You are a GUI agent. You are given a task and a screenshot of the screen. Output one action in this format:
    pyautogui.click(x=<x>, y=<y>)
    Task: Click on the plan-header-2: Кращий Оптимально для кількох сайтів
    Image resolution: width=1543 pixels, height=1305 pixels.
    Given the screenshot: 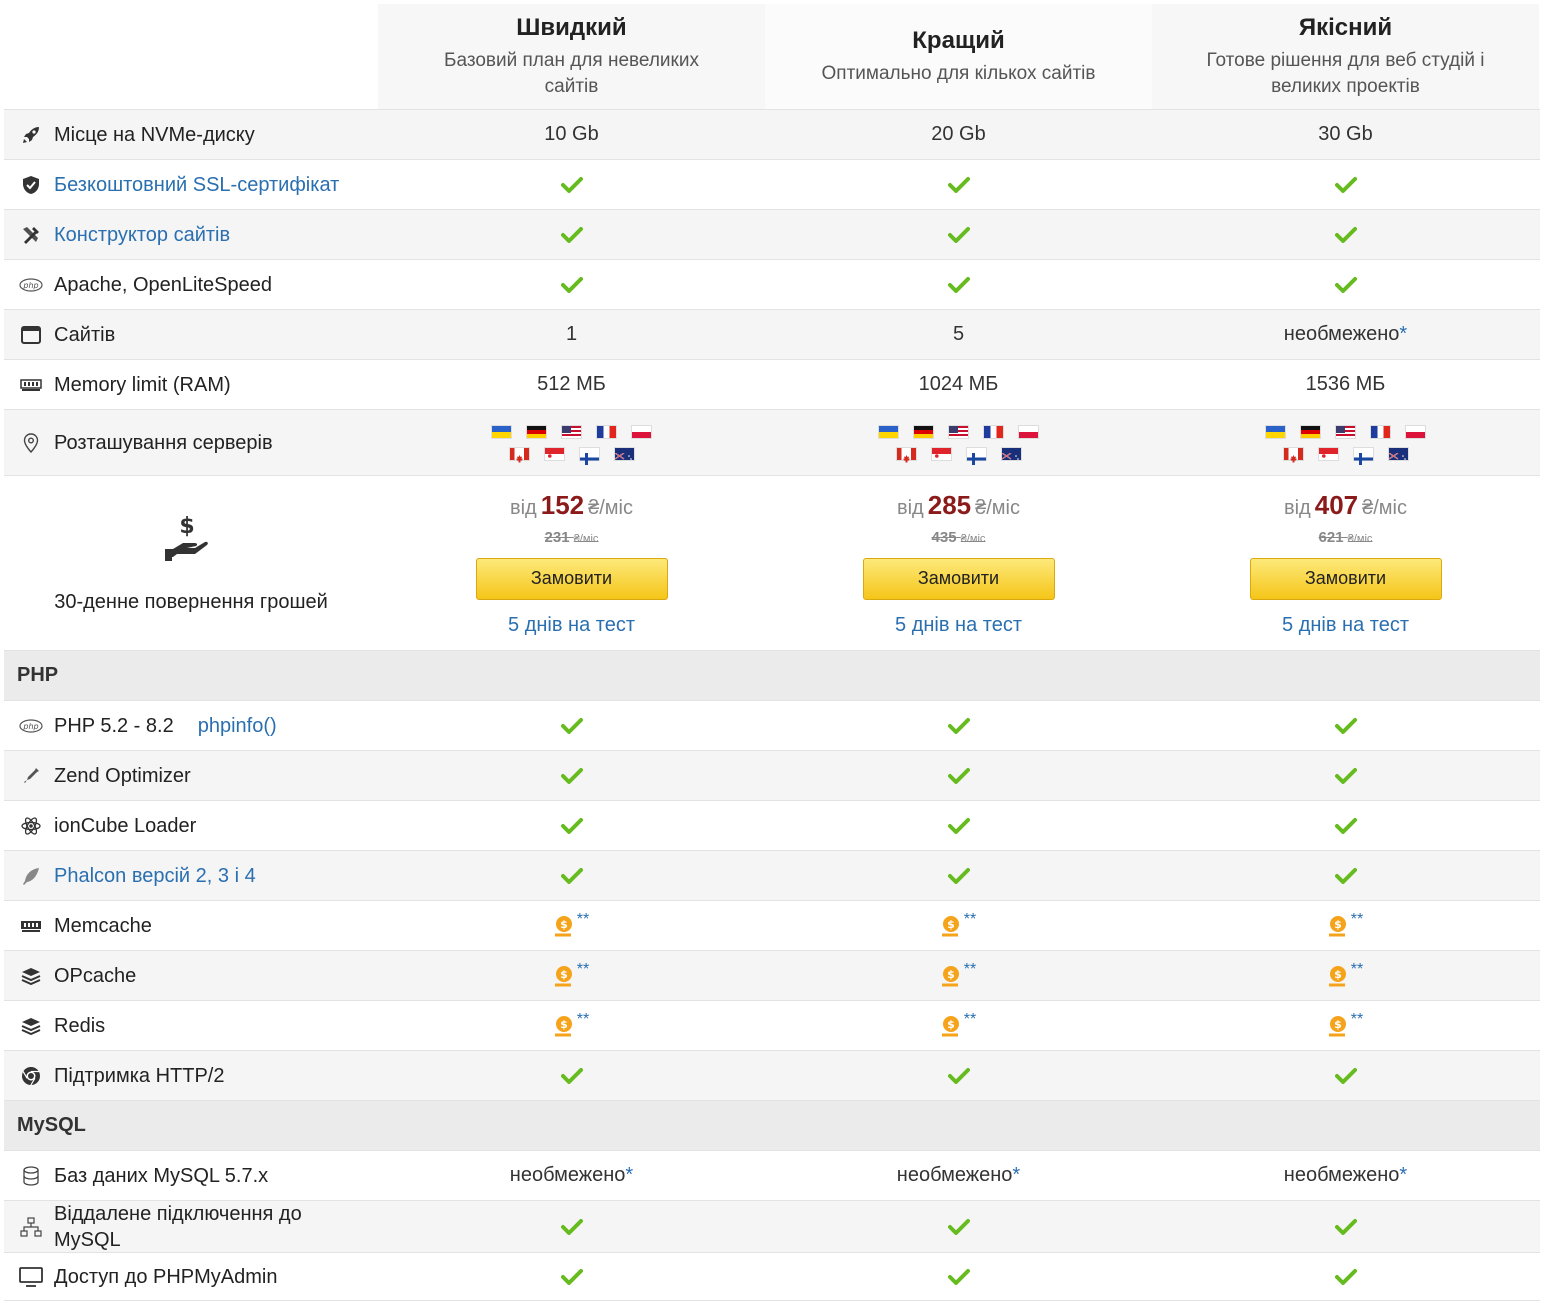 What is the action you would take?
    pyautogui.click(x=958, y=56)
    